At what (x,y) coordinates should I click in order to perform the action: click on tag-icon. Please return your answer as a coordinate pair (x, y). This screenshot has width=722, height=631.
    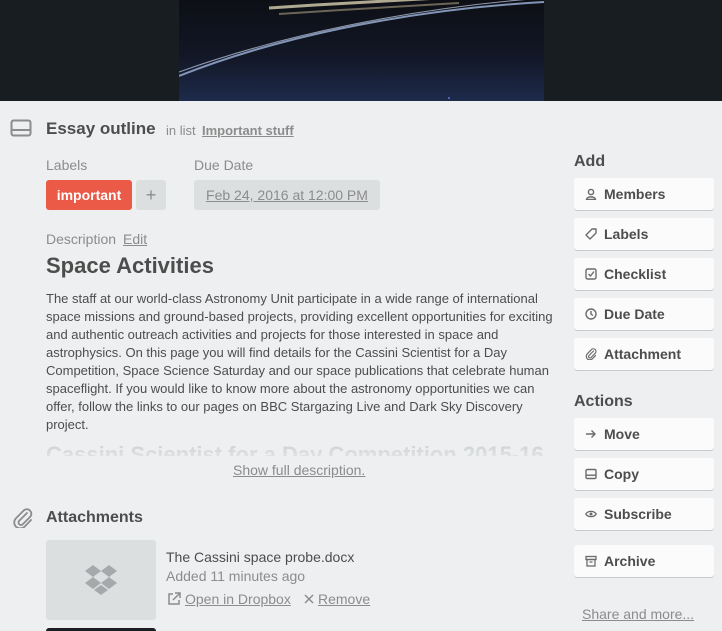
    Looking at the image, I should click on (591, 234).